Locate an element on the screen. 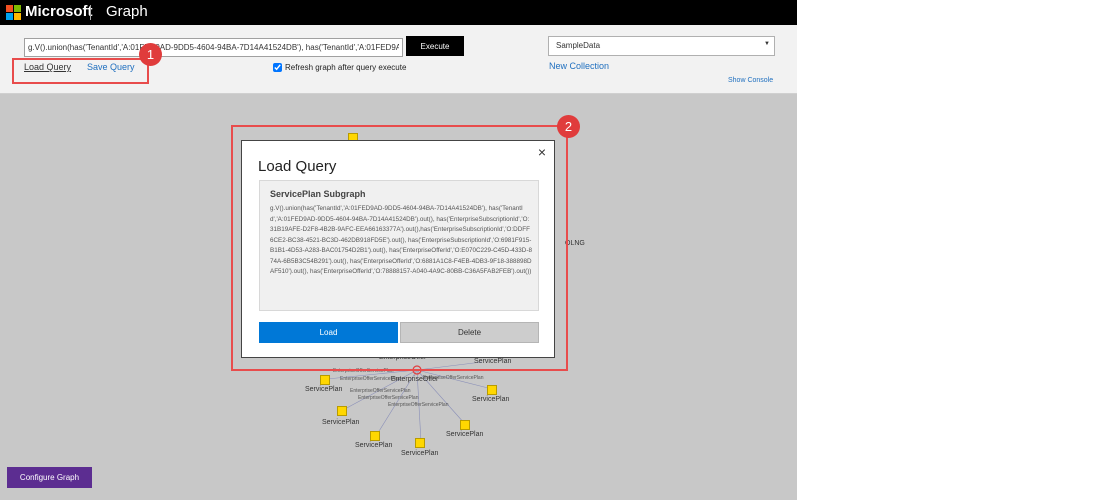 This screenshot has width=1100, height=500. configure-graph-button: Configure Graph is located at coordinates (49, 477).